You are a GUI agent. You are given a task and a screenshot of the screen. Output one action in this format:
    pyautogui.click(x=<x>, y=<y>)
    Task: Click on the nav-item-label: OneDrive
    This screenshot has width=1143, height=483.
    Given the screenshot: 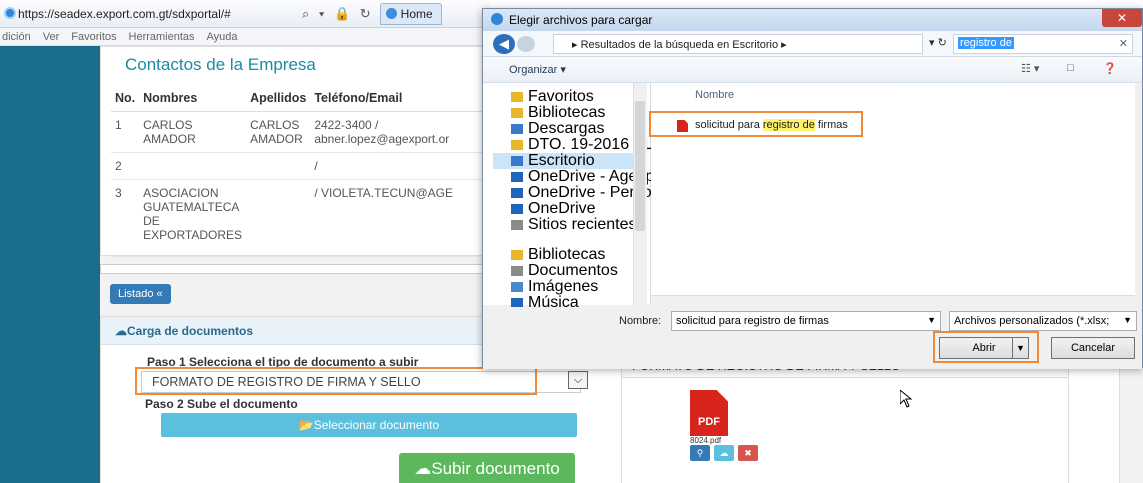 What is the action you would take?
    pyautogui.click(x=562, y=208)
    